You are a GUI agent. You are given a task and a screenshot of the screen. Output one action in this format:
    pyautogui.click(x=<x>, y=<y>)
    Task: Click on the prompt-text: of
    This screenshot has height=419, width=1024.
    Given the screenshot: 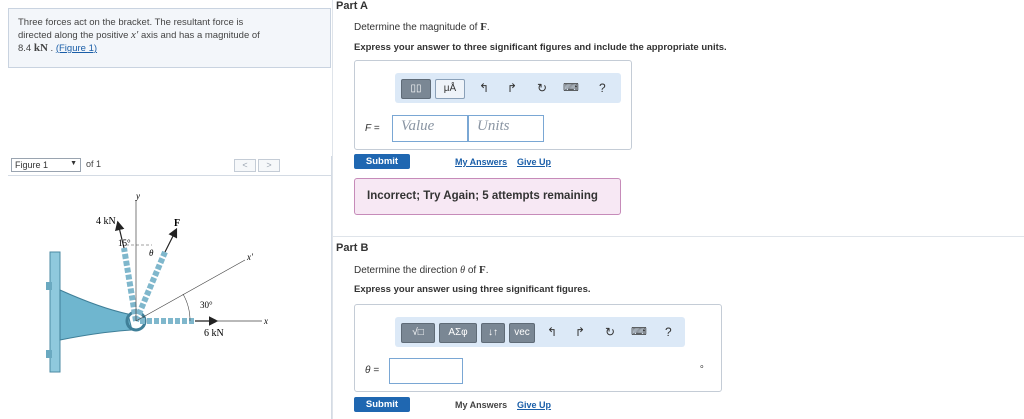 What is the action you would take?
    pyautogui.click(x=472, y=270)
    